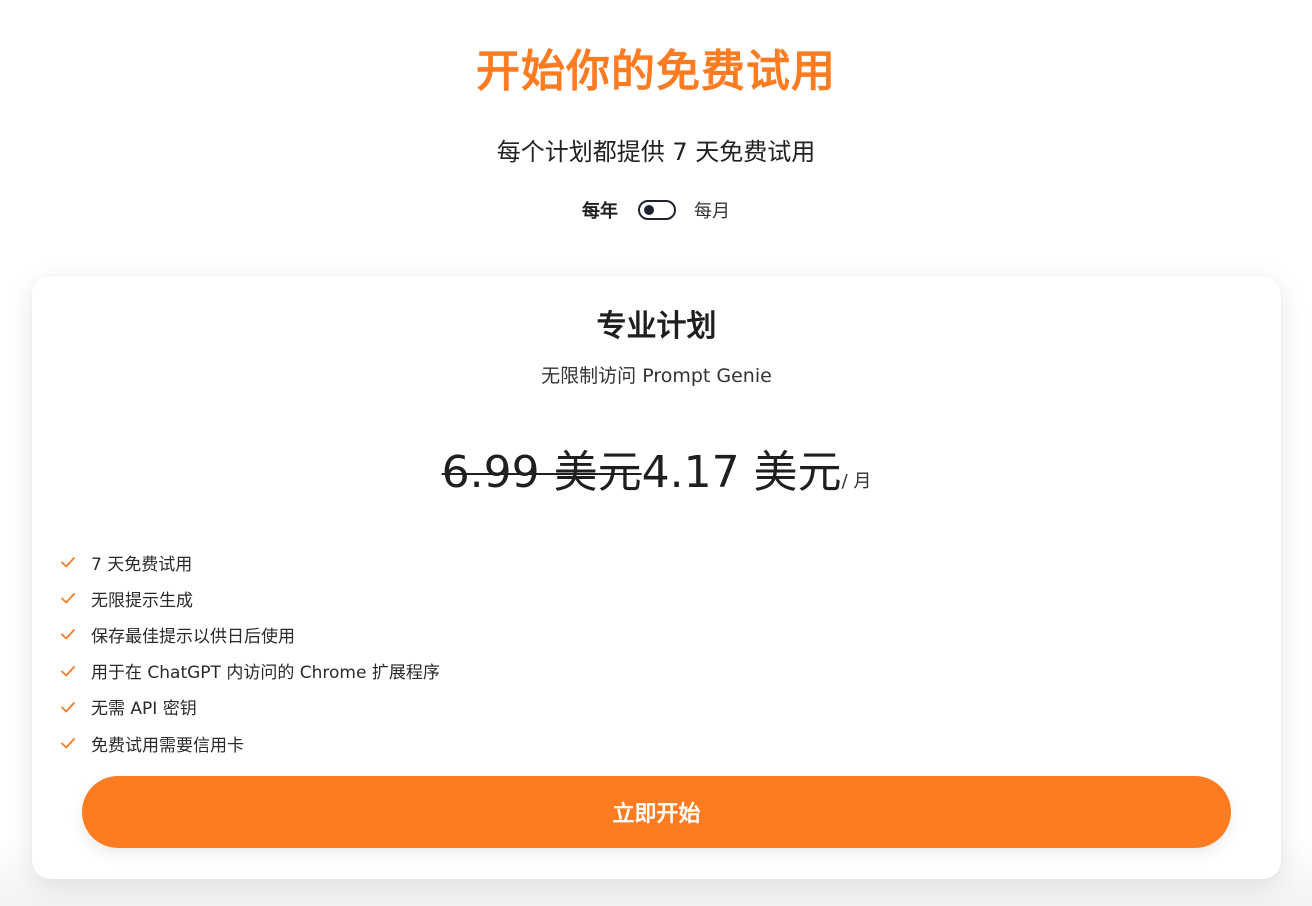 This screenshot has height=906, width=1312. Describe the element at coordinates (856, 481) in the screenshot. I see `price-period: / 月` at that location.